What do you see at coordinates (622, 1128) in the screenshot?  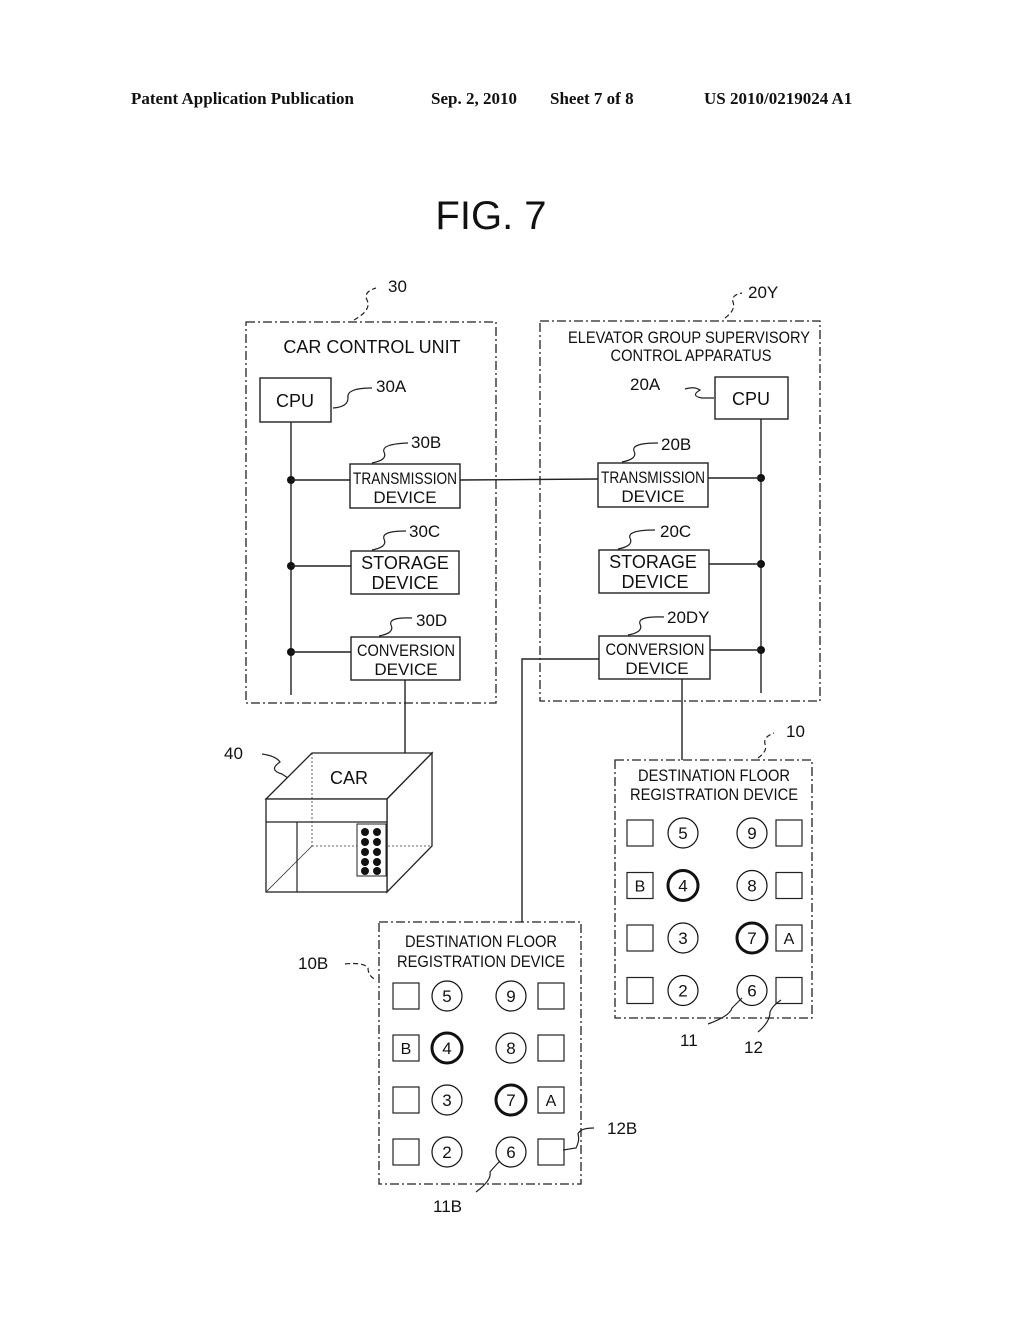 I see `ref-12b: 12B` at bounding box center [622, 1128].